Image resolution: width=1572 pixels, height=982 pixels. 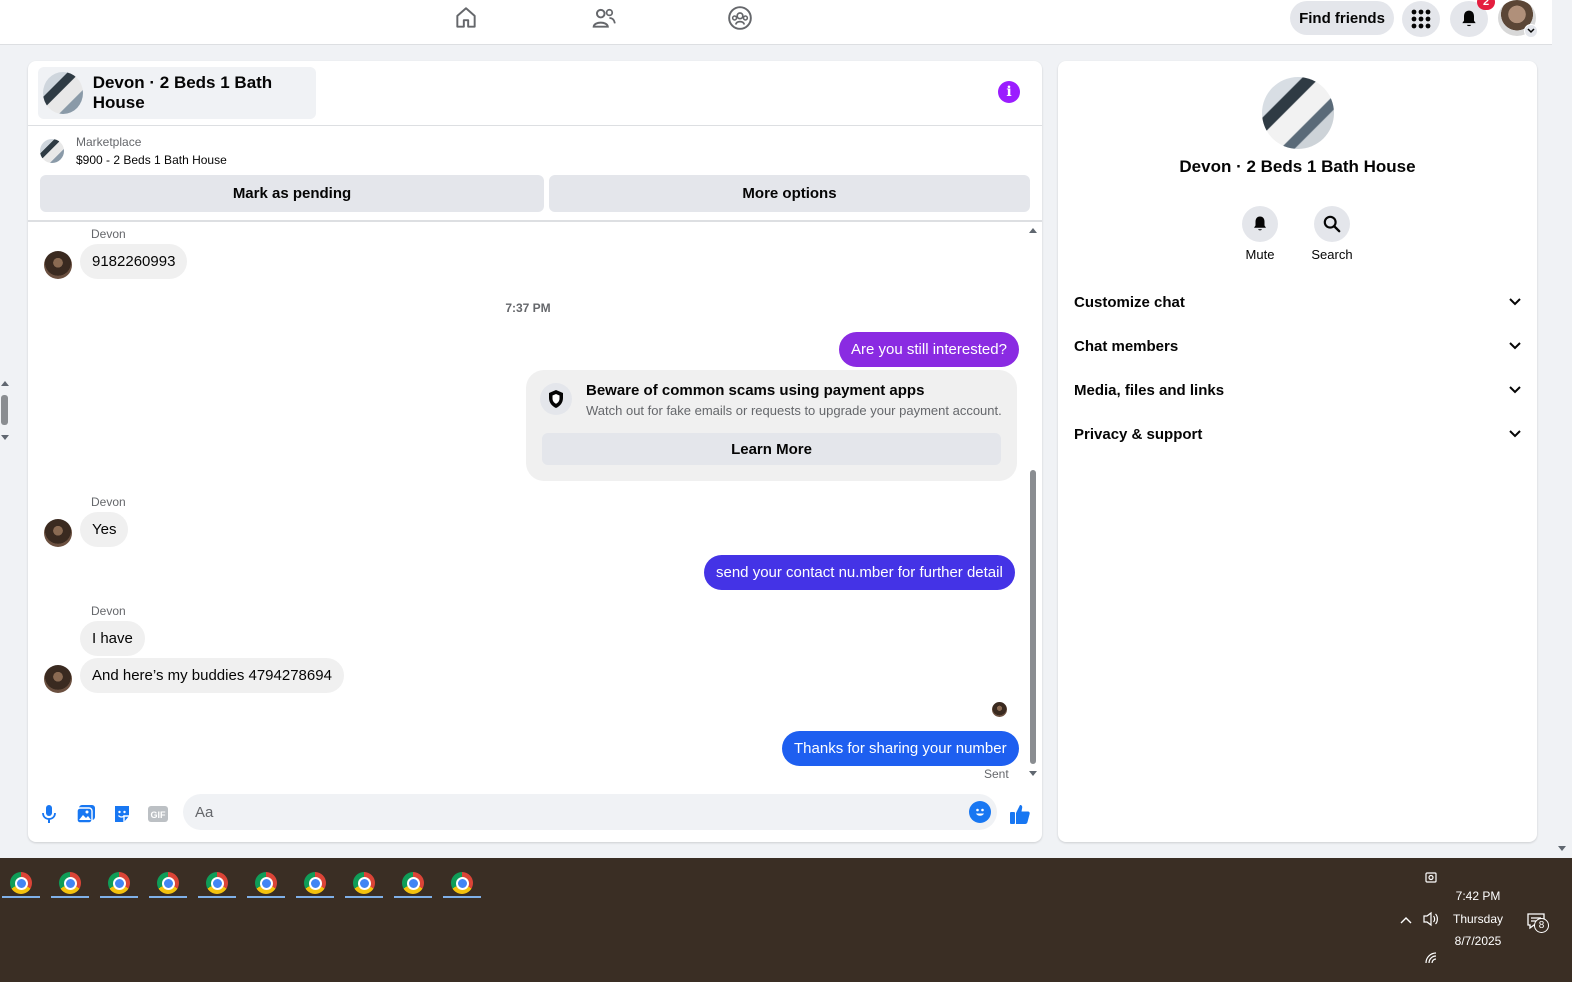 What do you see at coordinates (604, 18) in the screenshot?
I see `friends-icon` at bounding box center [604, 18].